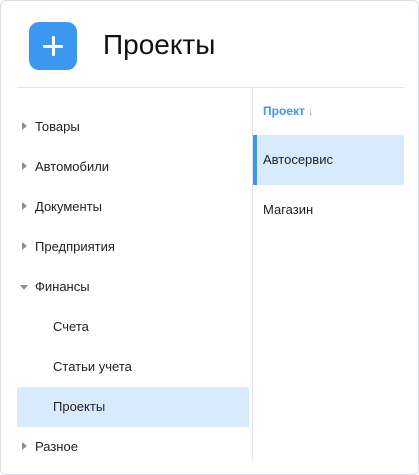  What do you see at coordinates (133, 287) in the screenshot?
I see `sidebar-item-finansy: Финансы` at bounding box center [133, 287].